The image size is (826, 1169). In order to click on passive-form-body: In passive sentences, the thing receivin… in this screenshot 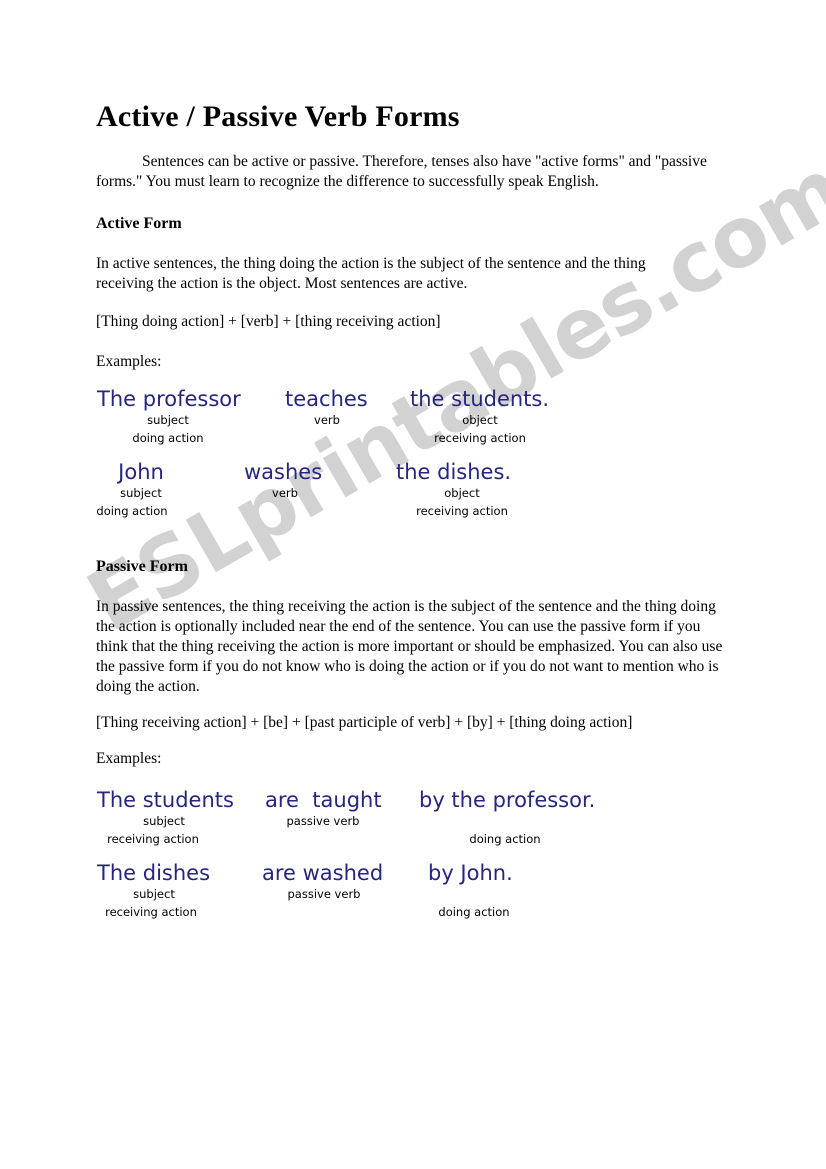, I will do `click(409, 646)`.